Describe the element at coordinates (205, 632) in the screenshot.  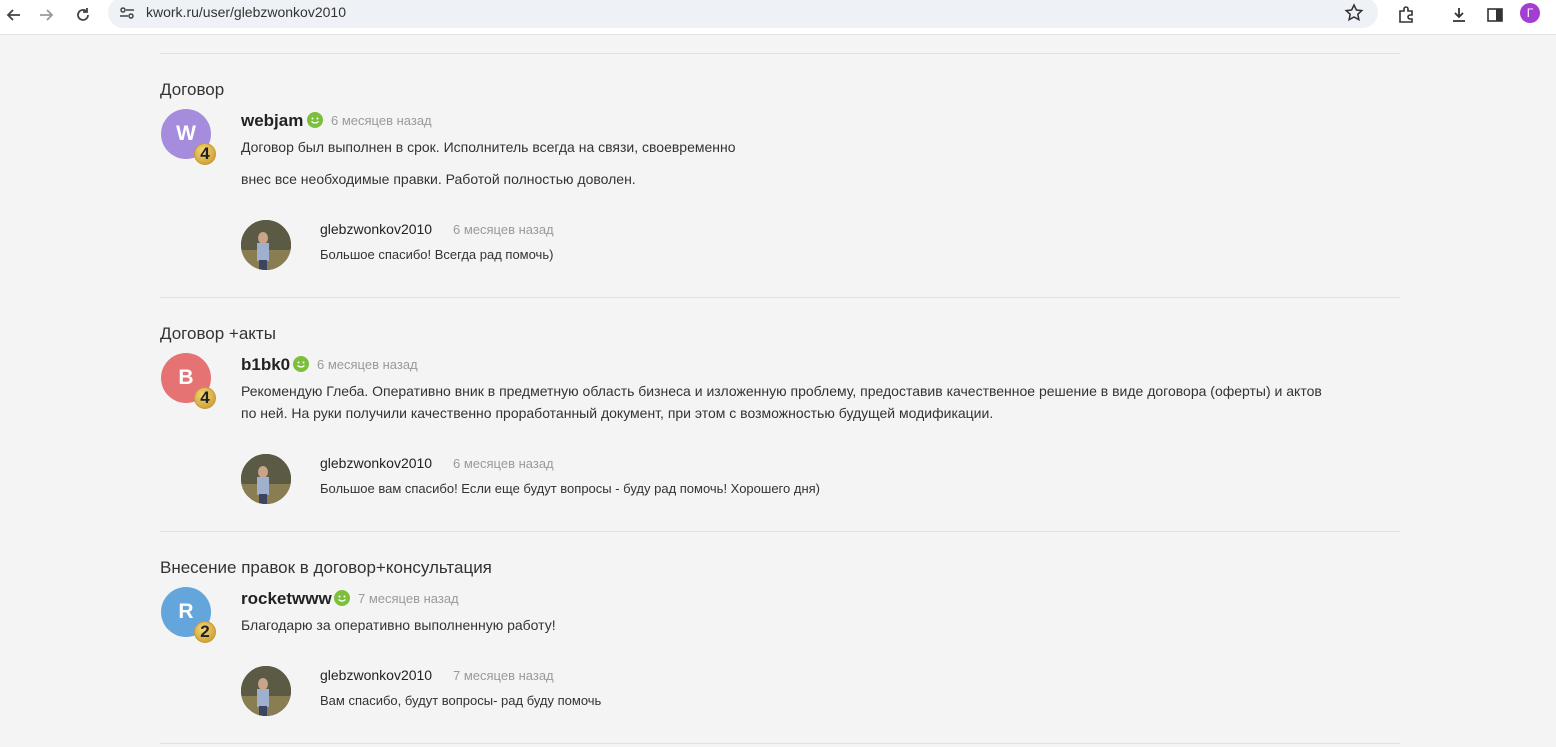
I see `level-badge: 2` at that location.